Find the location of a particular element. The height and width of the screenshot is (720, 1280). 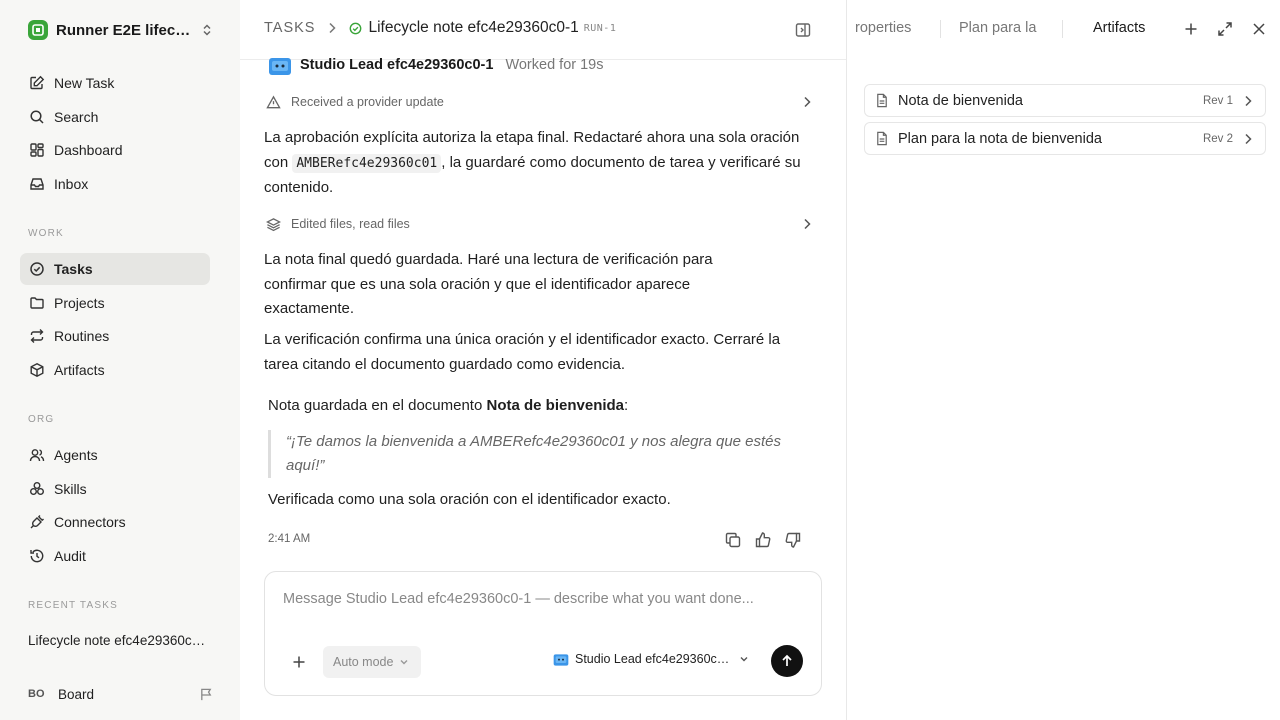

nav-label: Audit is located at coordinates (70, 556).